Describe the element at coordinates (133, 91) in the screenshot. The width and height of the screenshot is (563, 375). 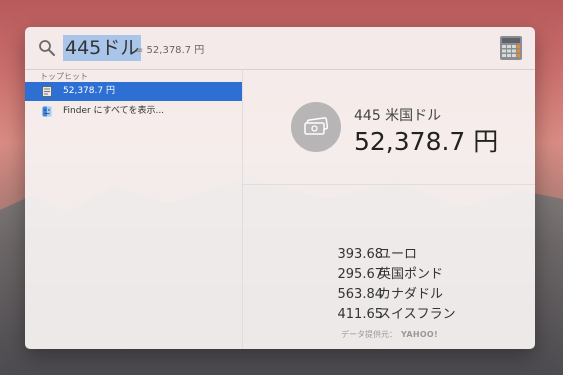
I see `list-item-conversion-result: 52,378.7 円` at that location.